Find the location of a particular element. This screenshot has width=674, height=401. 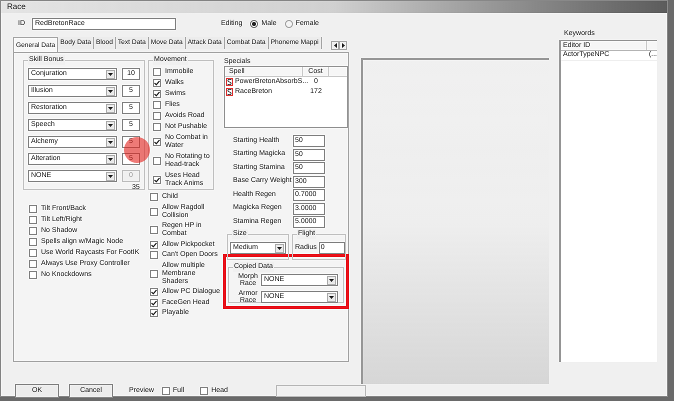

tab-scroll-left-icon is located at coordinates (335, 45).